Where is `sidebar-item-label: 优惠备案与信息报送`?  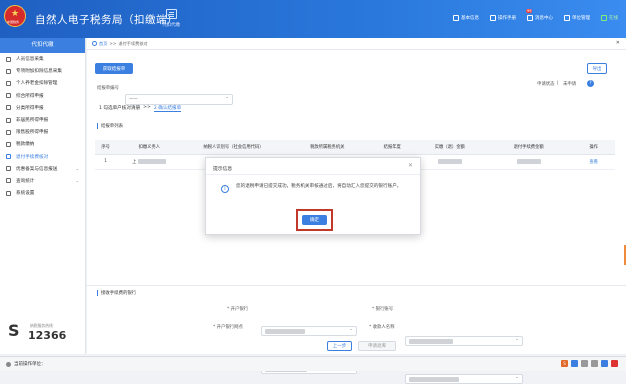
sidebar-item-label: 优惠备案与信息报送 is located at coordinates (37, 169).